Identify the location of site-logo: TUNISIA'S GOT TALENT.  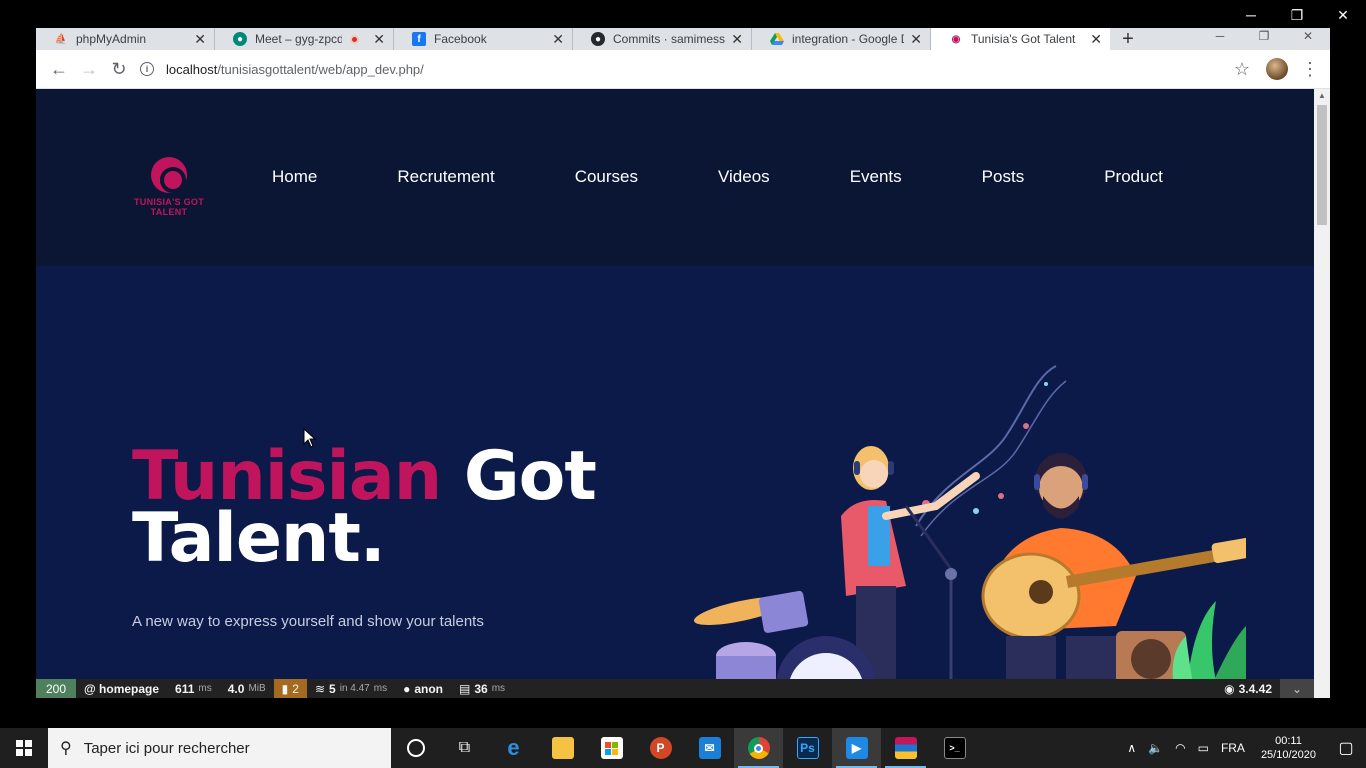
(169, 187).